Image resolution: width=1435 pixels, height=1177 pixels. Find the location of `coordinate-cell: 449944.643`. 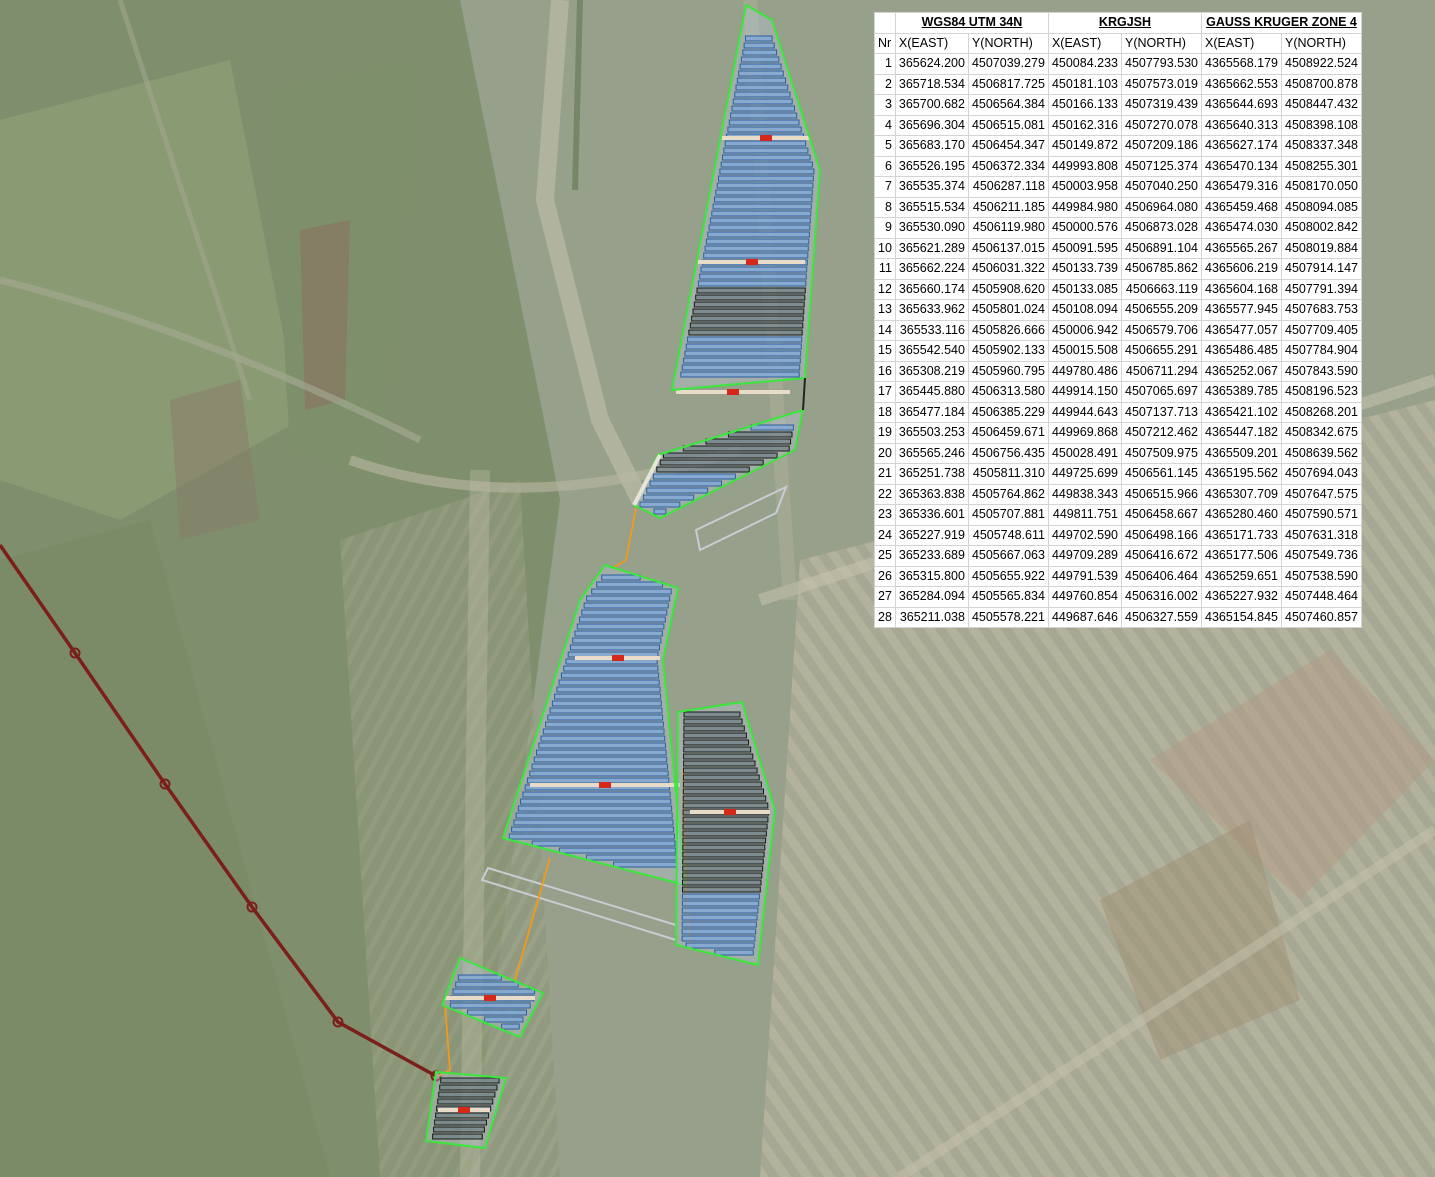

coordinate-cell: 449944.643 is located at coordinates (1085, 412).